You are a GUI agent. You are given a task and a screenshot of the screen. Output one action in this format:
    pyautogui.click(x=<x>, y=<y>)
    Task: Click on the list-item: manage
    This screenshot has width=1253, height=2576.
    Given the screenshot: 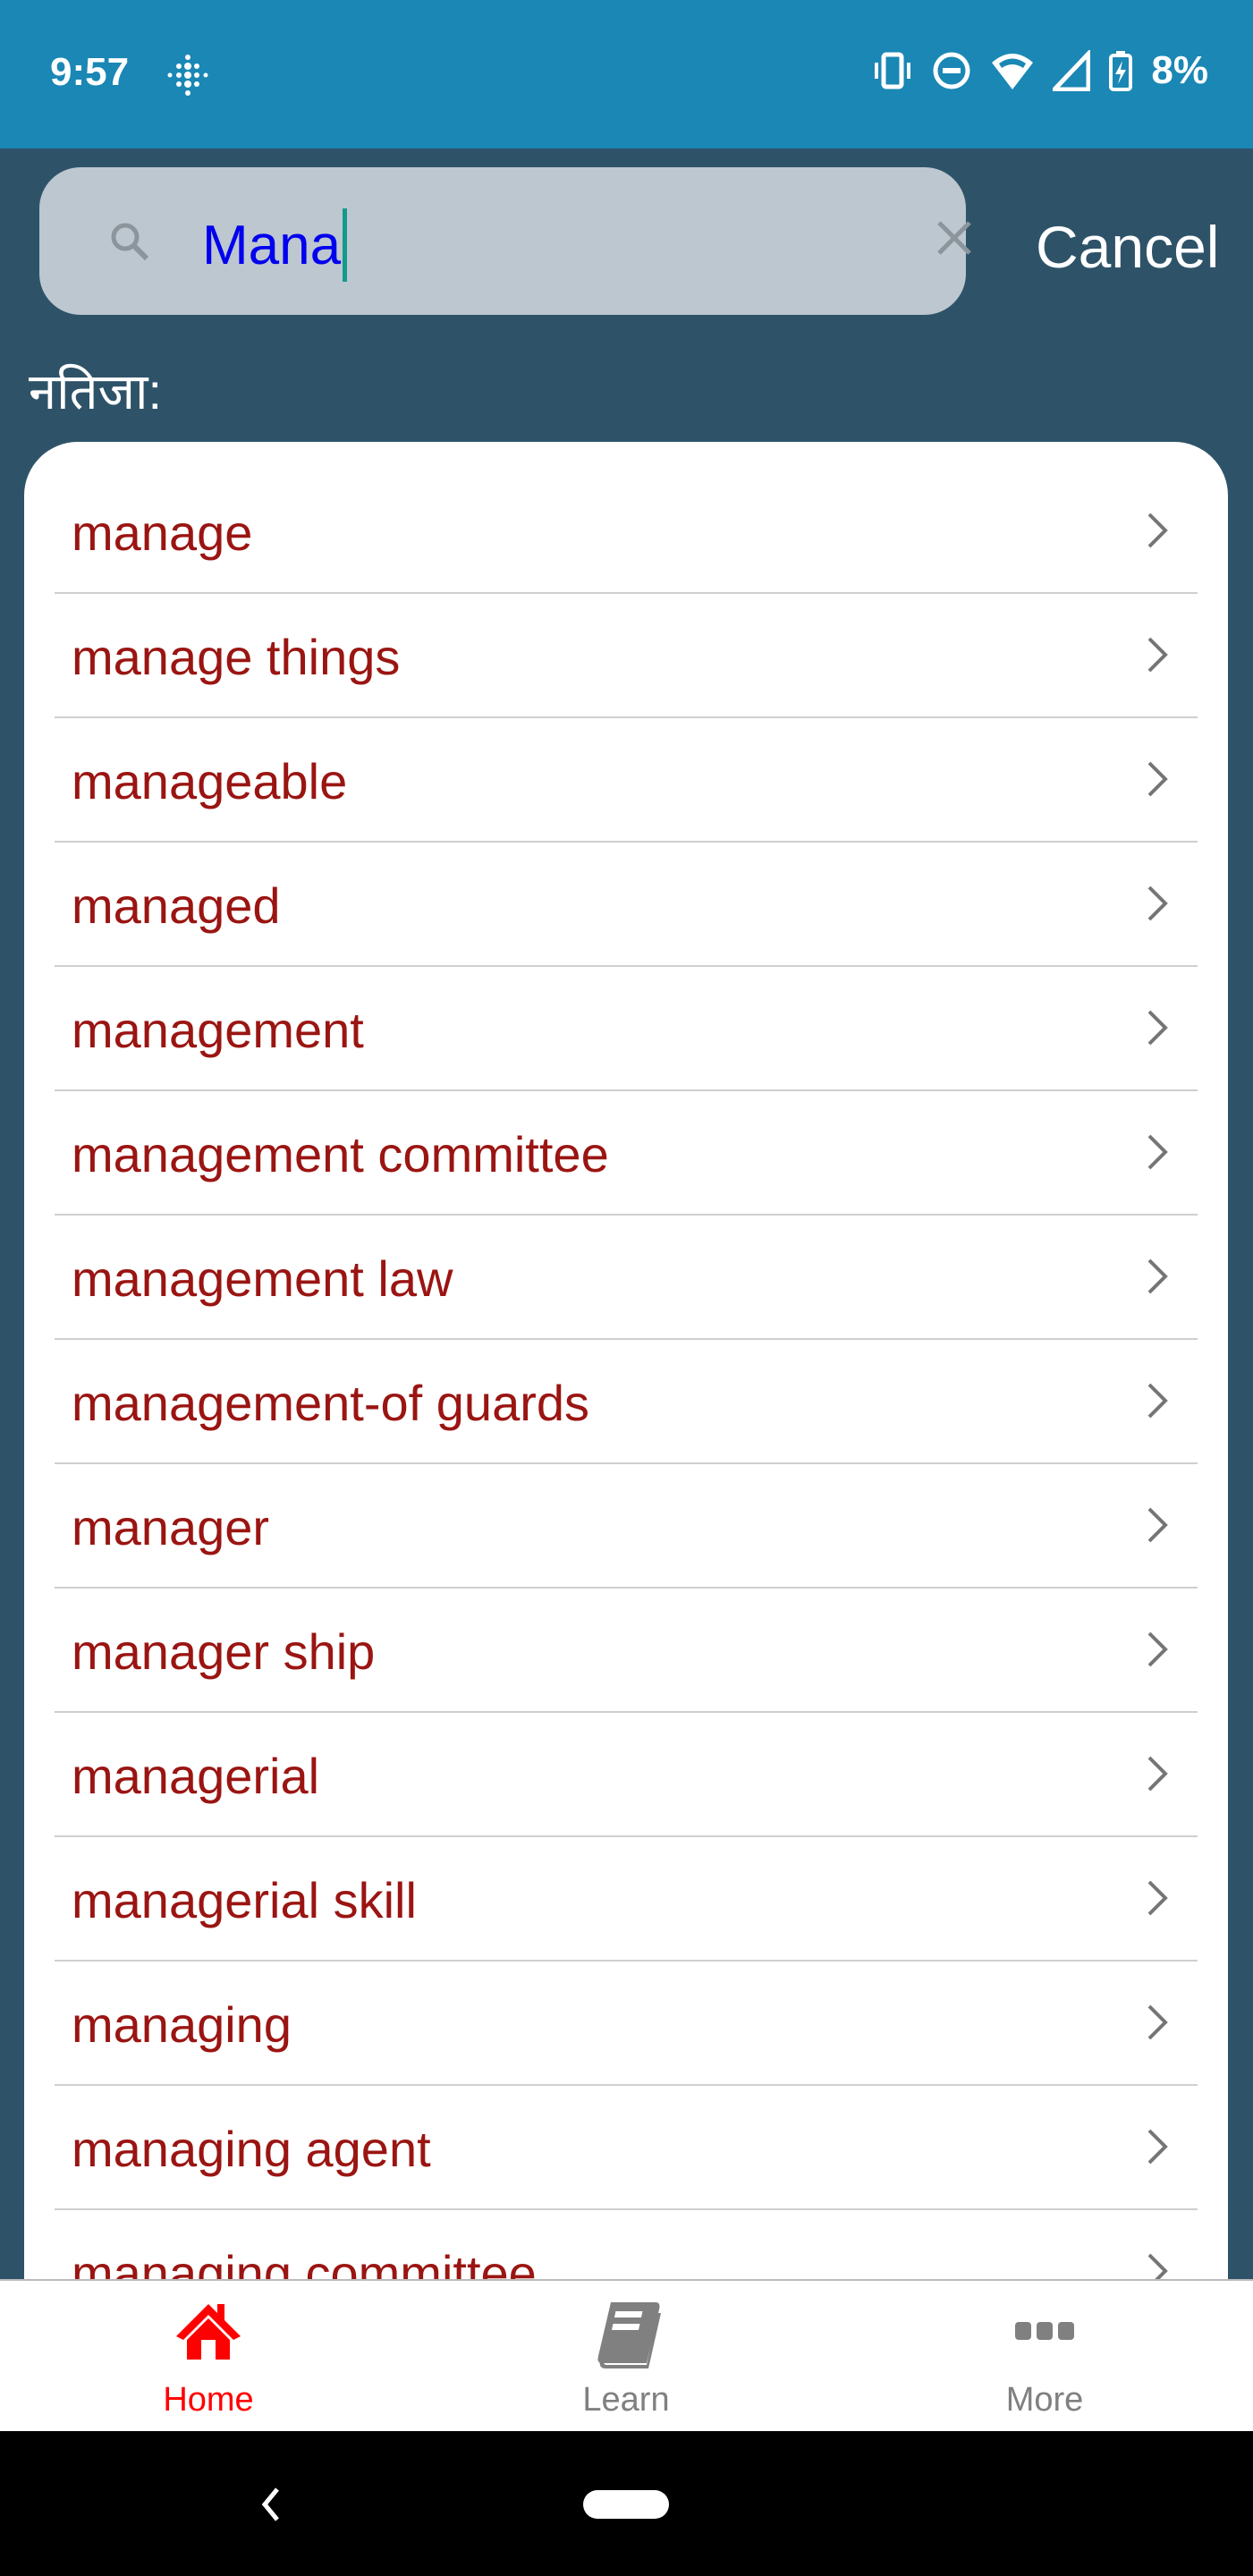 What is the action you would take?
    pyautogui.click(x=626, y=532)
    